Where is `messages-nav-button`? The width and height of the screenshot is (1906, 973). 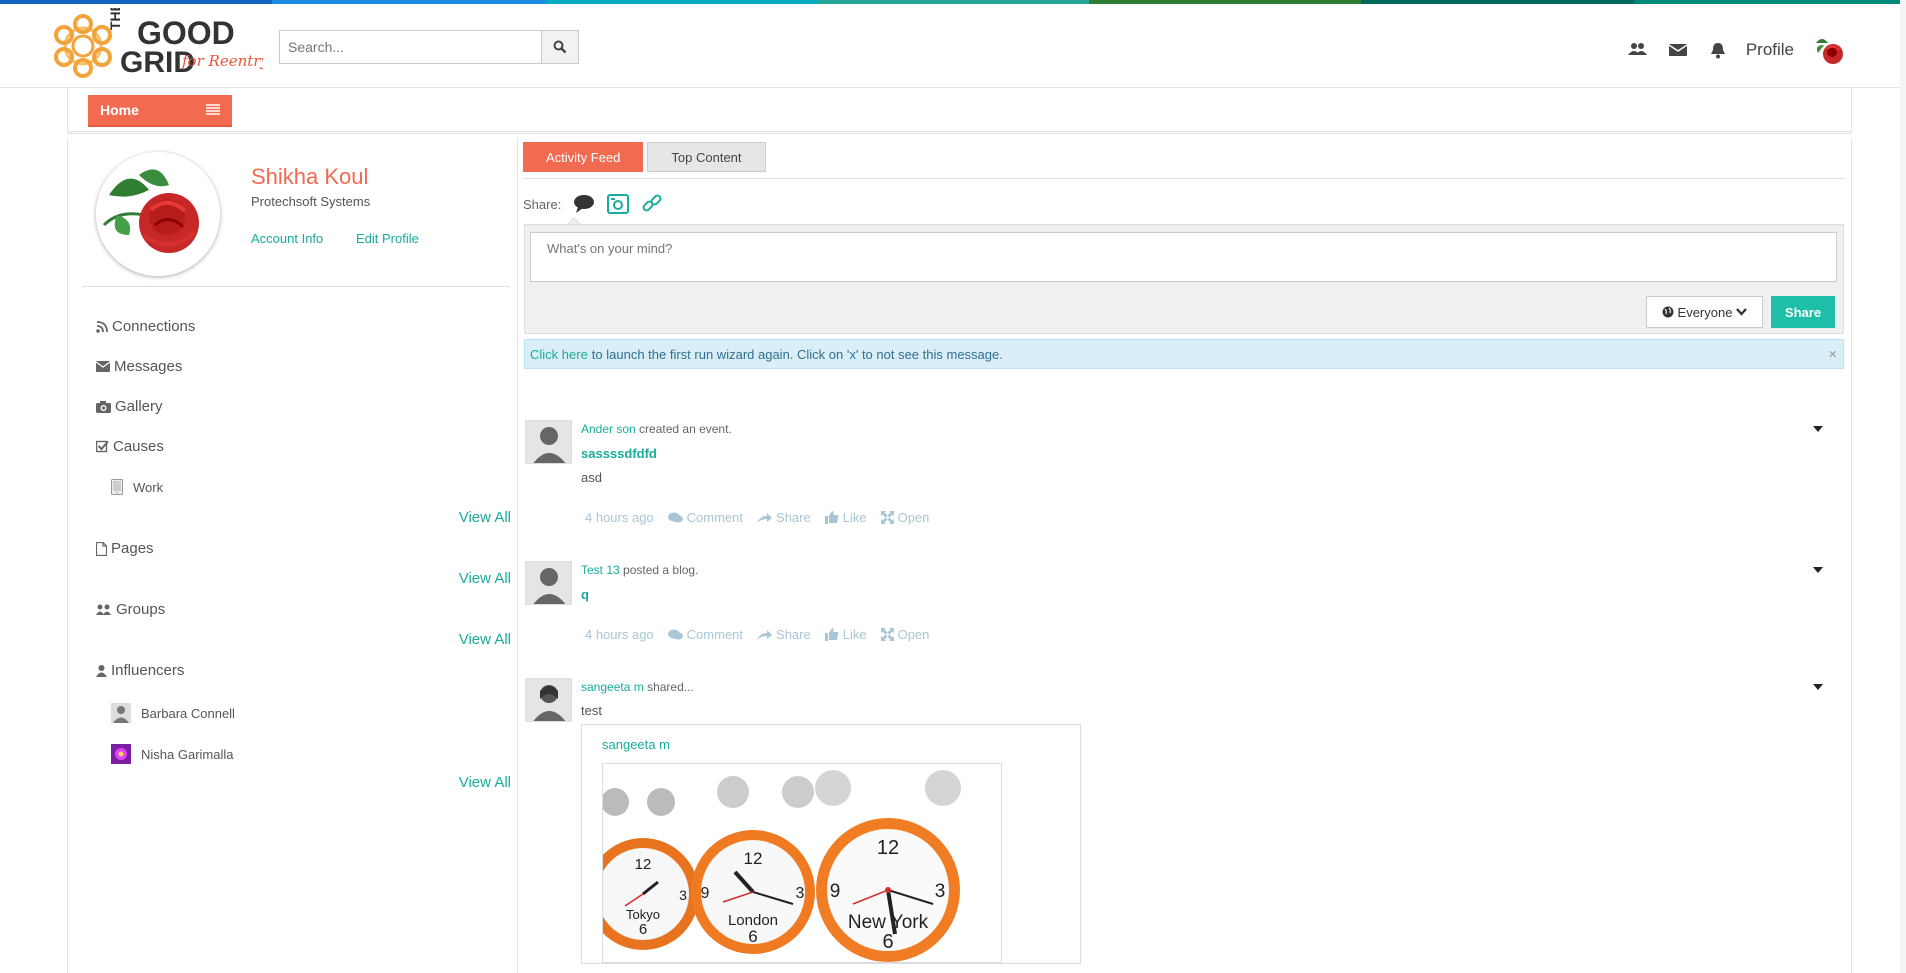 messages-nav-button is located at coordinates (1678, 50).